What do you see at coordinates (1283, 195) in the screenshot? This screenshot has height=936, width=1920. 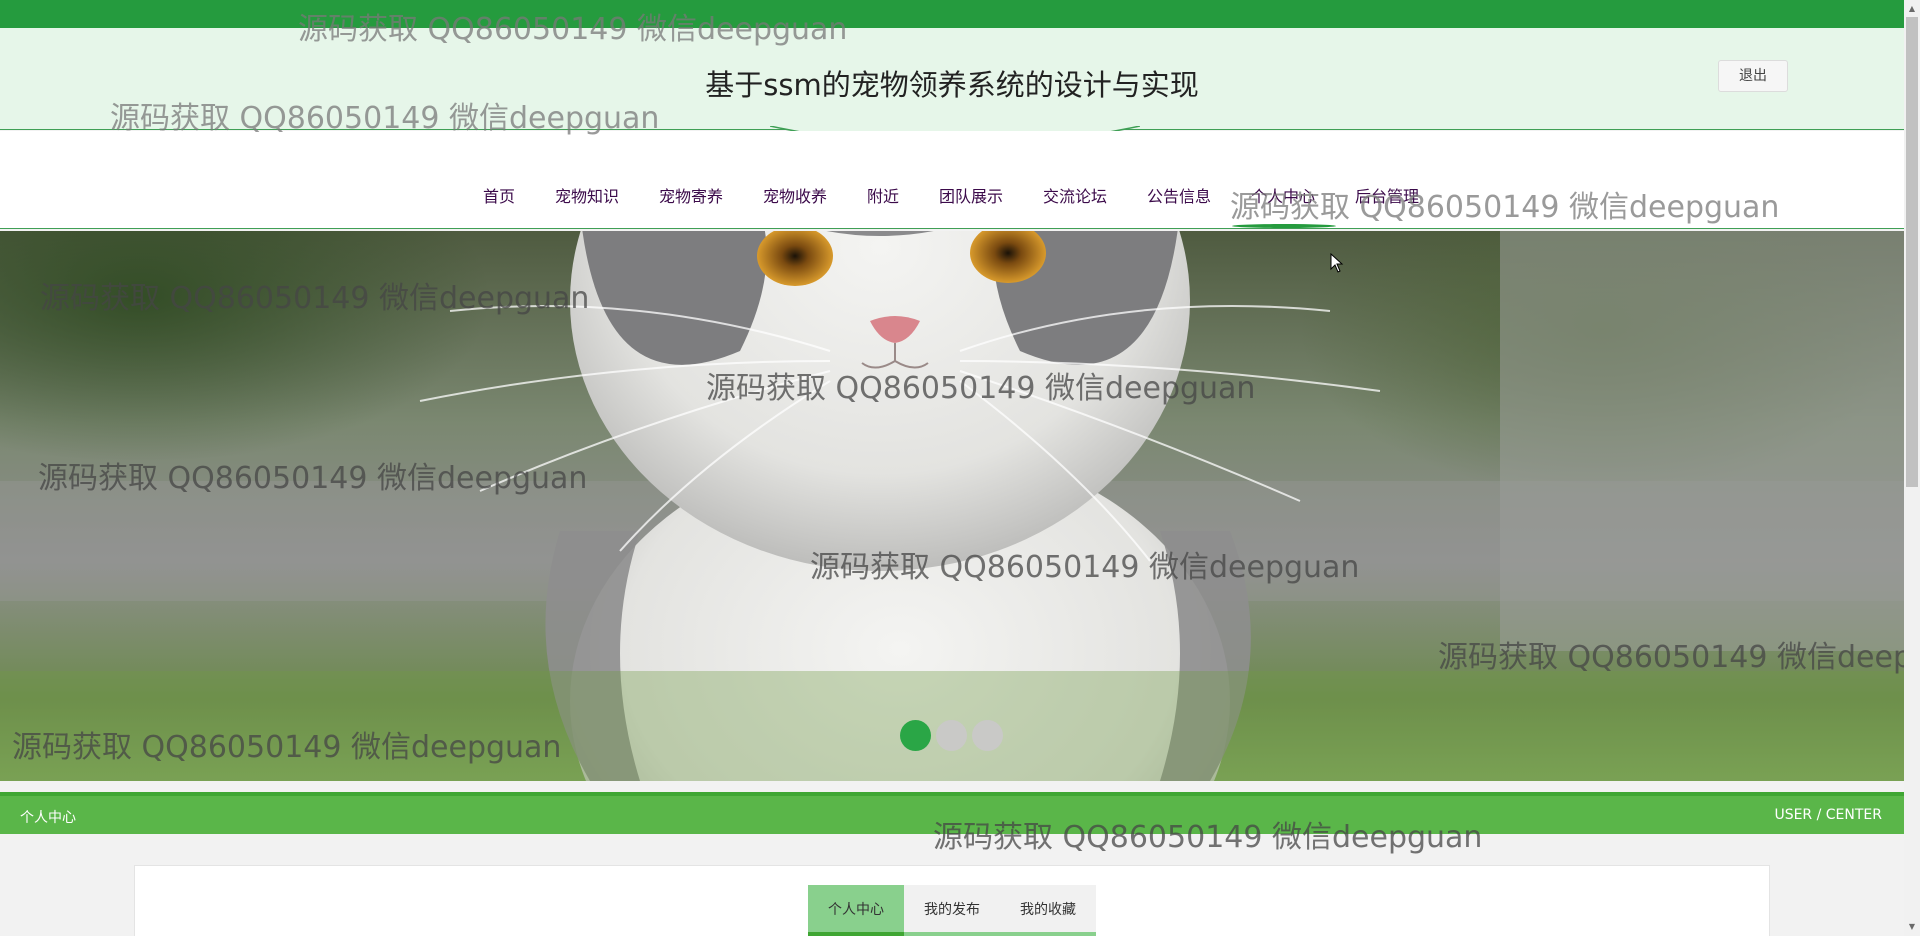 I see `nav-item-user-center: 个人中心` at bounding box center [1283, 195].